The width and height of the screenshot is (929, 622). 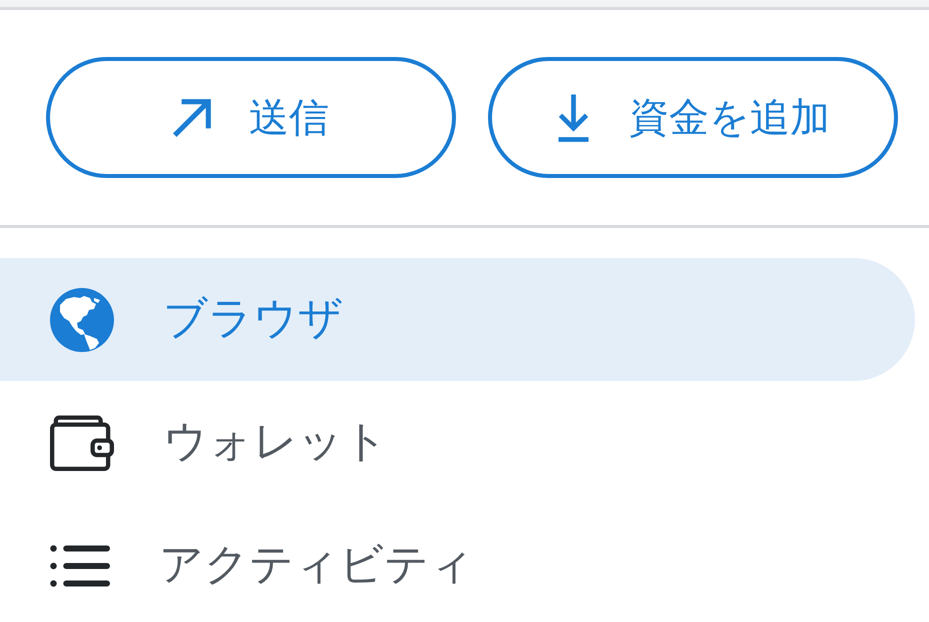 What do you see at coordinates (251, 117) in the screenshot?
I see `send-button: 送信` at bounding box center [251, 117].